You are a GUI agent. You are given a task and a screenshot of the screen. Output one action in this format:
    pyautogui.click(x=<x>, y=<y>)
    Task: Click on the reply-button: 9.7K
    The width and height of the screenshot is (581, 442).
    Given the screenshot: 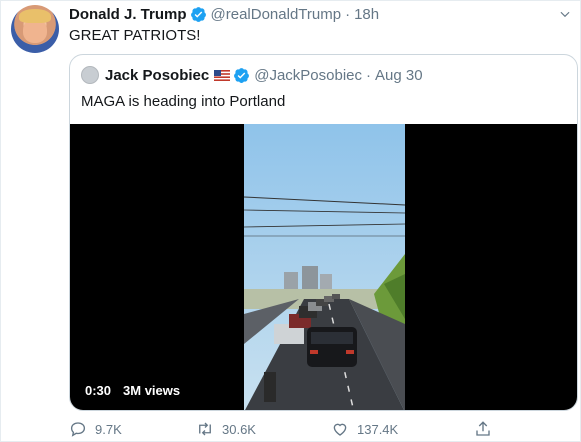 What is the action you would take?
    pyautogui.click(x=95, y=429)
    